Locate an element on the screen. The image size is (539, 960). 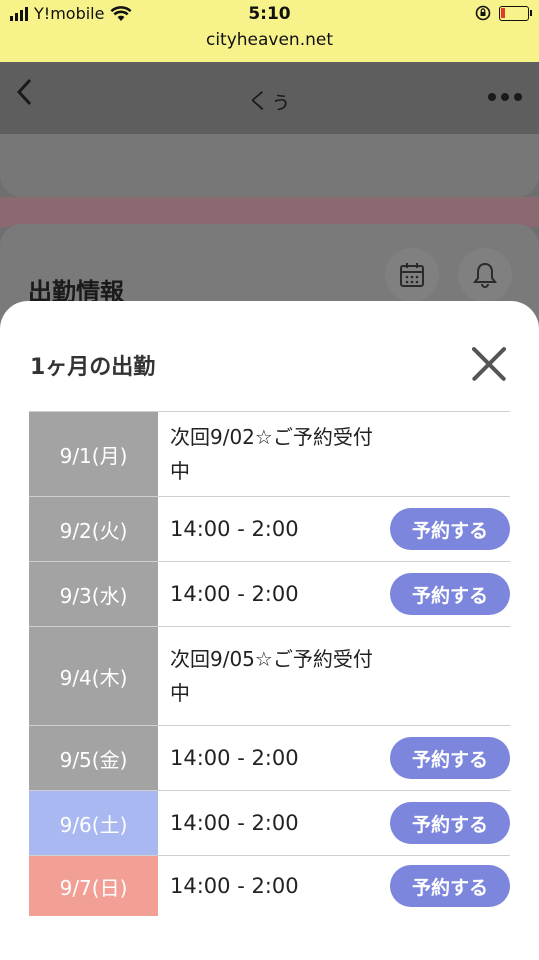
schedule-info: 次回9/02☆ご予約受付中 is located at coordinates (334, 454).